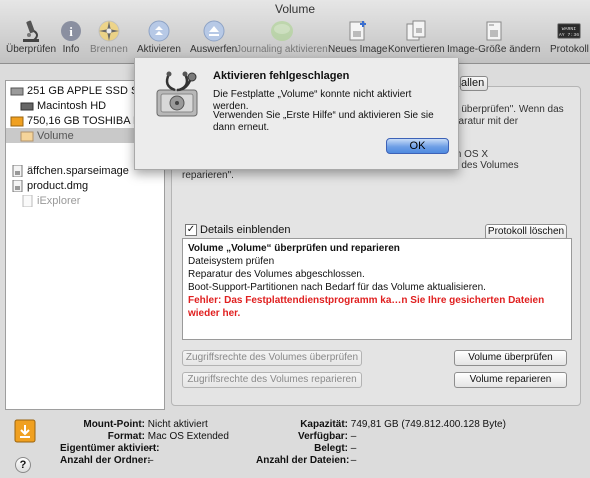  What do you see at coordinates (55, 135) in the screenshot?
I see `sidebar-item-label: Volume` at bounding box center [55, 135].